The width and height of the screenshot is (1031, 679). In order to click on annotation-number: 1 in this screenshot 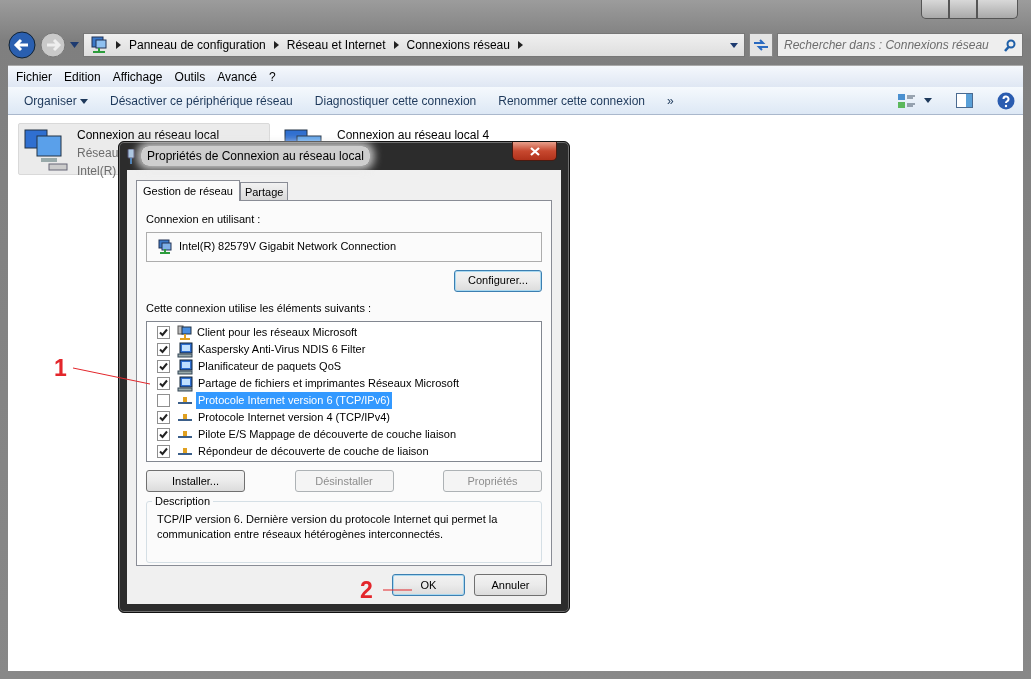, I will do `click(60, 368)`.